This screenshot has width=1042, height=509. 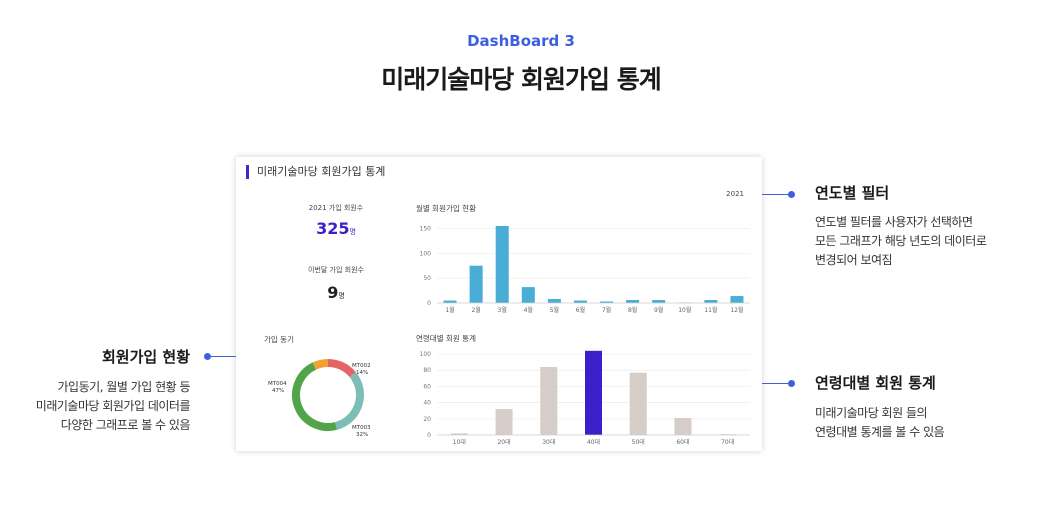 I want to click on monthly-signup-value: 9명, so click(x=336, y=292).